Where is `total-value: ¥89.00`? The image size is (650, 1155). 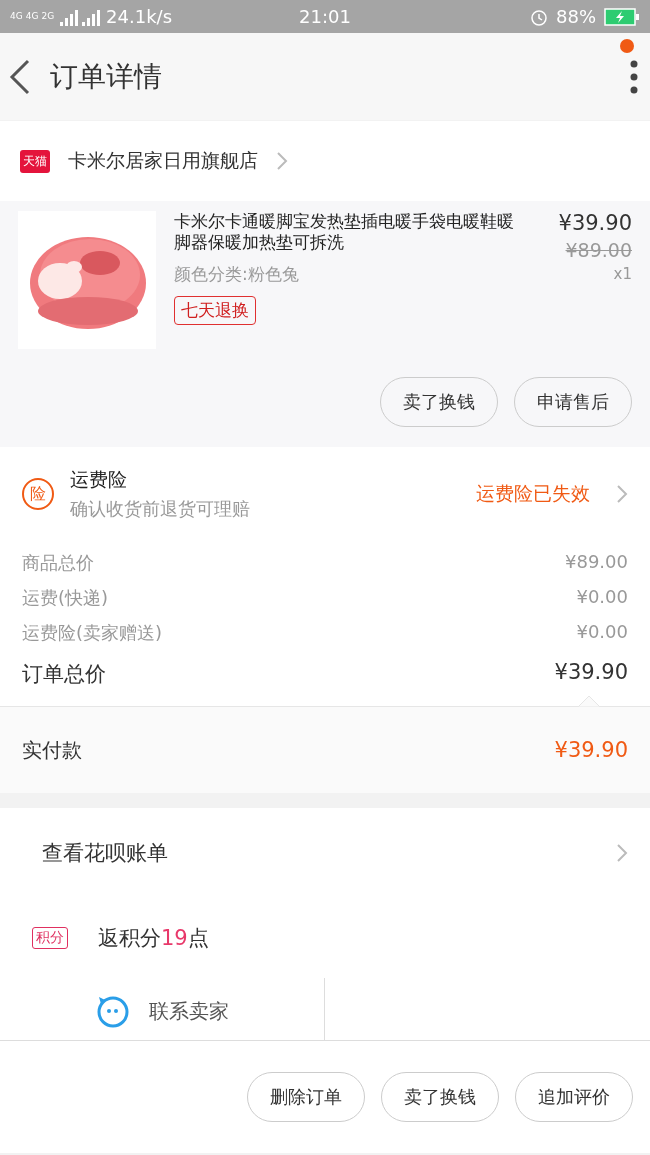
total-value: ¥89.00 is located at coordinates (596, 562).